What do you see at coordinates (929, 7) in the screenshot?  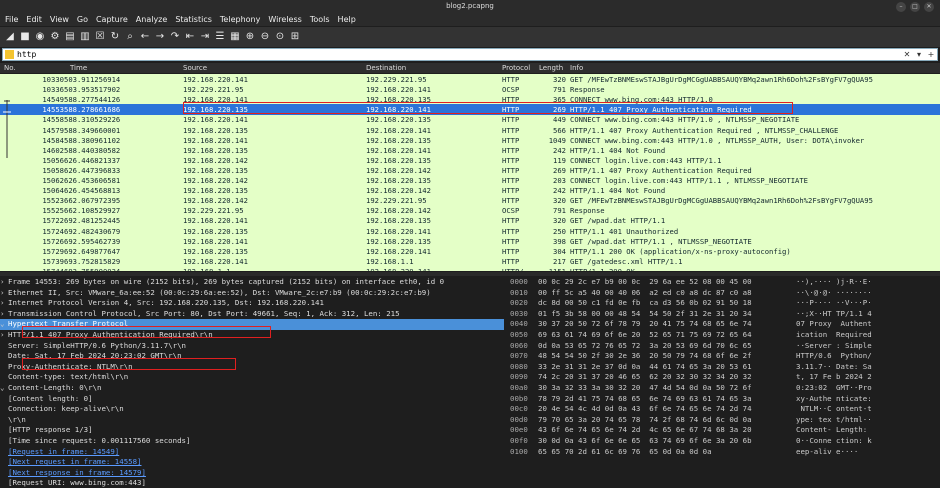 I see `close-icon: ✕` at bounding box center [929, 7].